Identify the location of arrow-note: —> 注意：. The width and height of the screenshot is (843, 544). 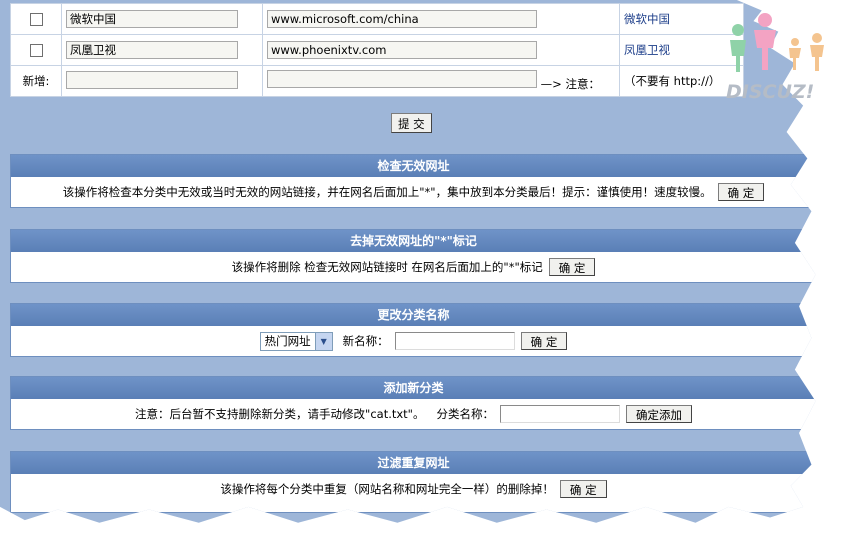
(570, 84).